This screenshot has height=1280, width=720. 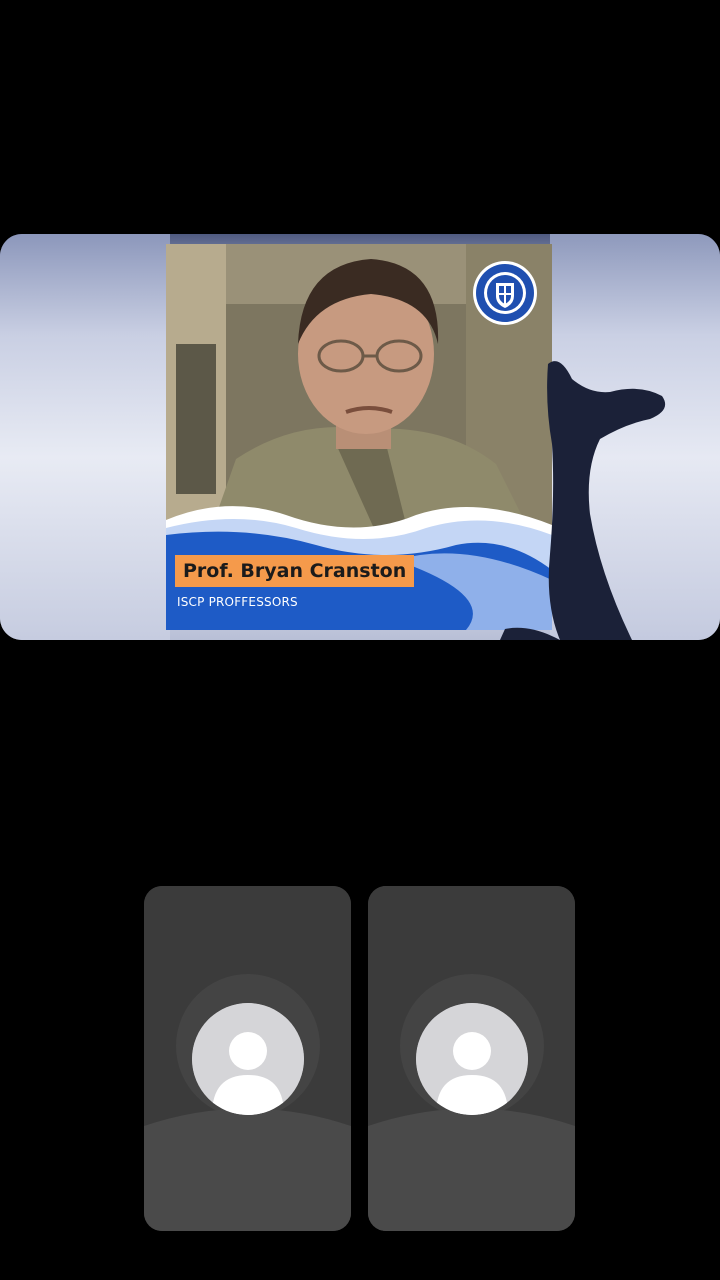 What do you see at coordinates (635, 437) in the screenshot?
I see `background-right` at bounding box center [635, 437].